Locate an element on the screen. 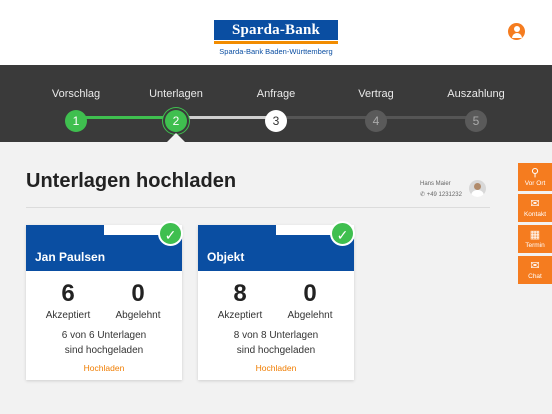  sidebar-item-vor-ort: ⚲ Vor Ort is located at coordinates (535, 177).